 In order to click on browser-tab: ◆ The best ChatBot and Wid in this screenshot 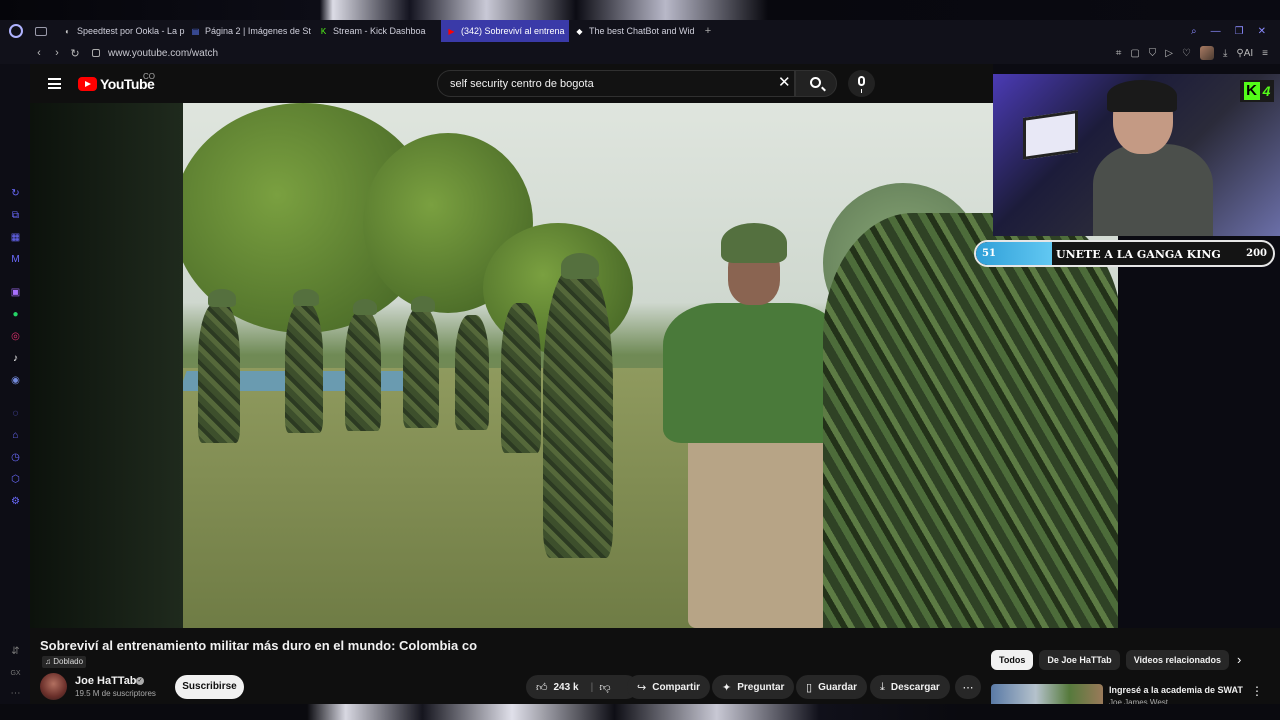, I will do `click(633, 31)`.